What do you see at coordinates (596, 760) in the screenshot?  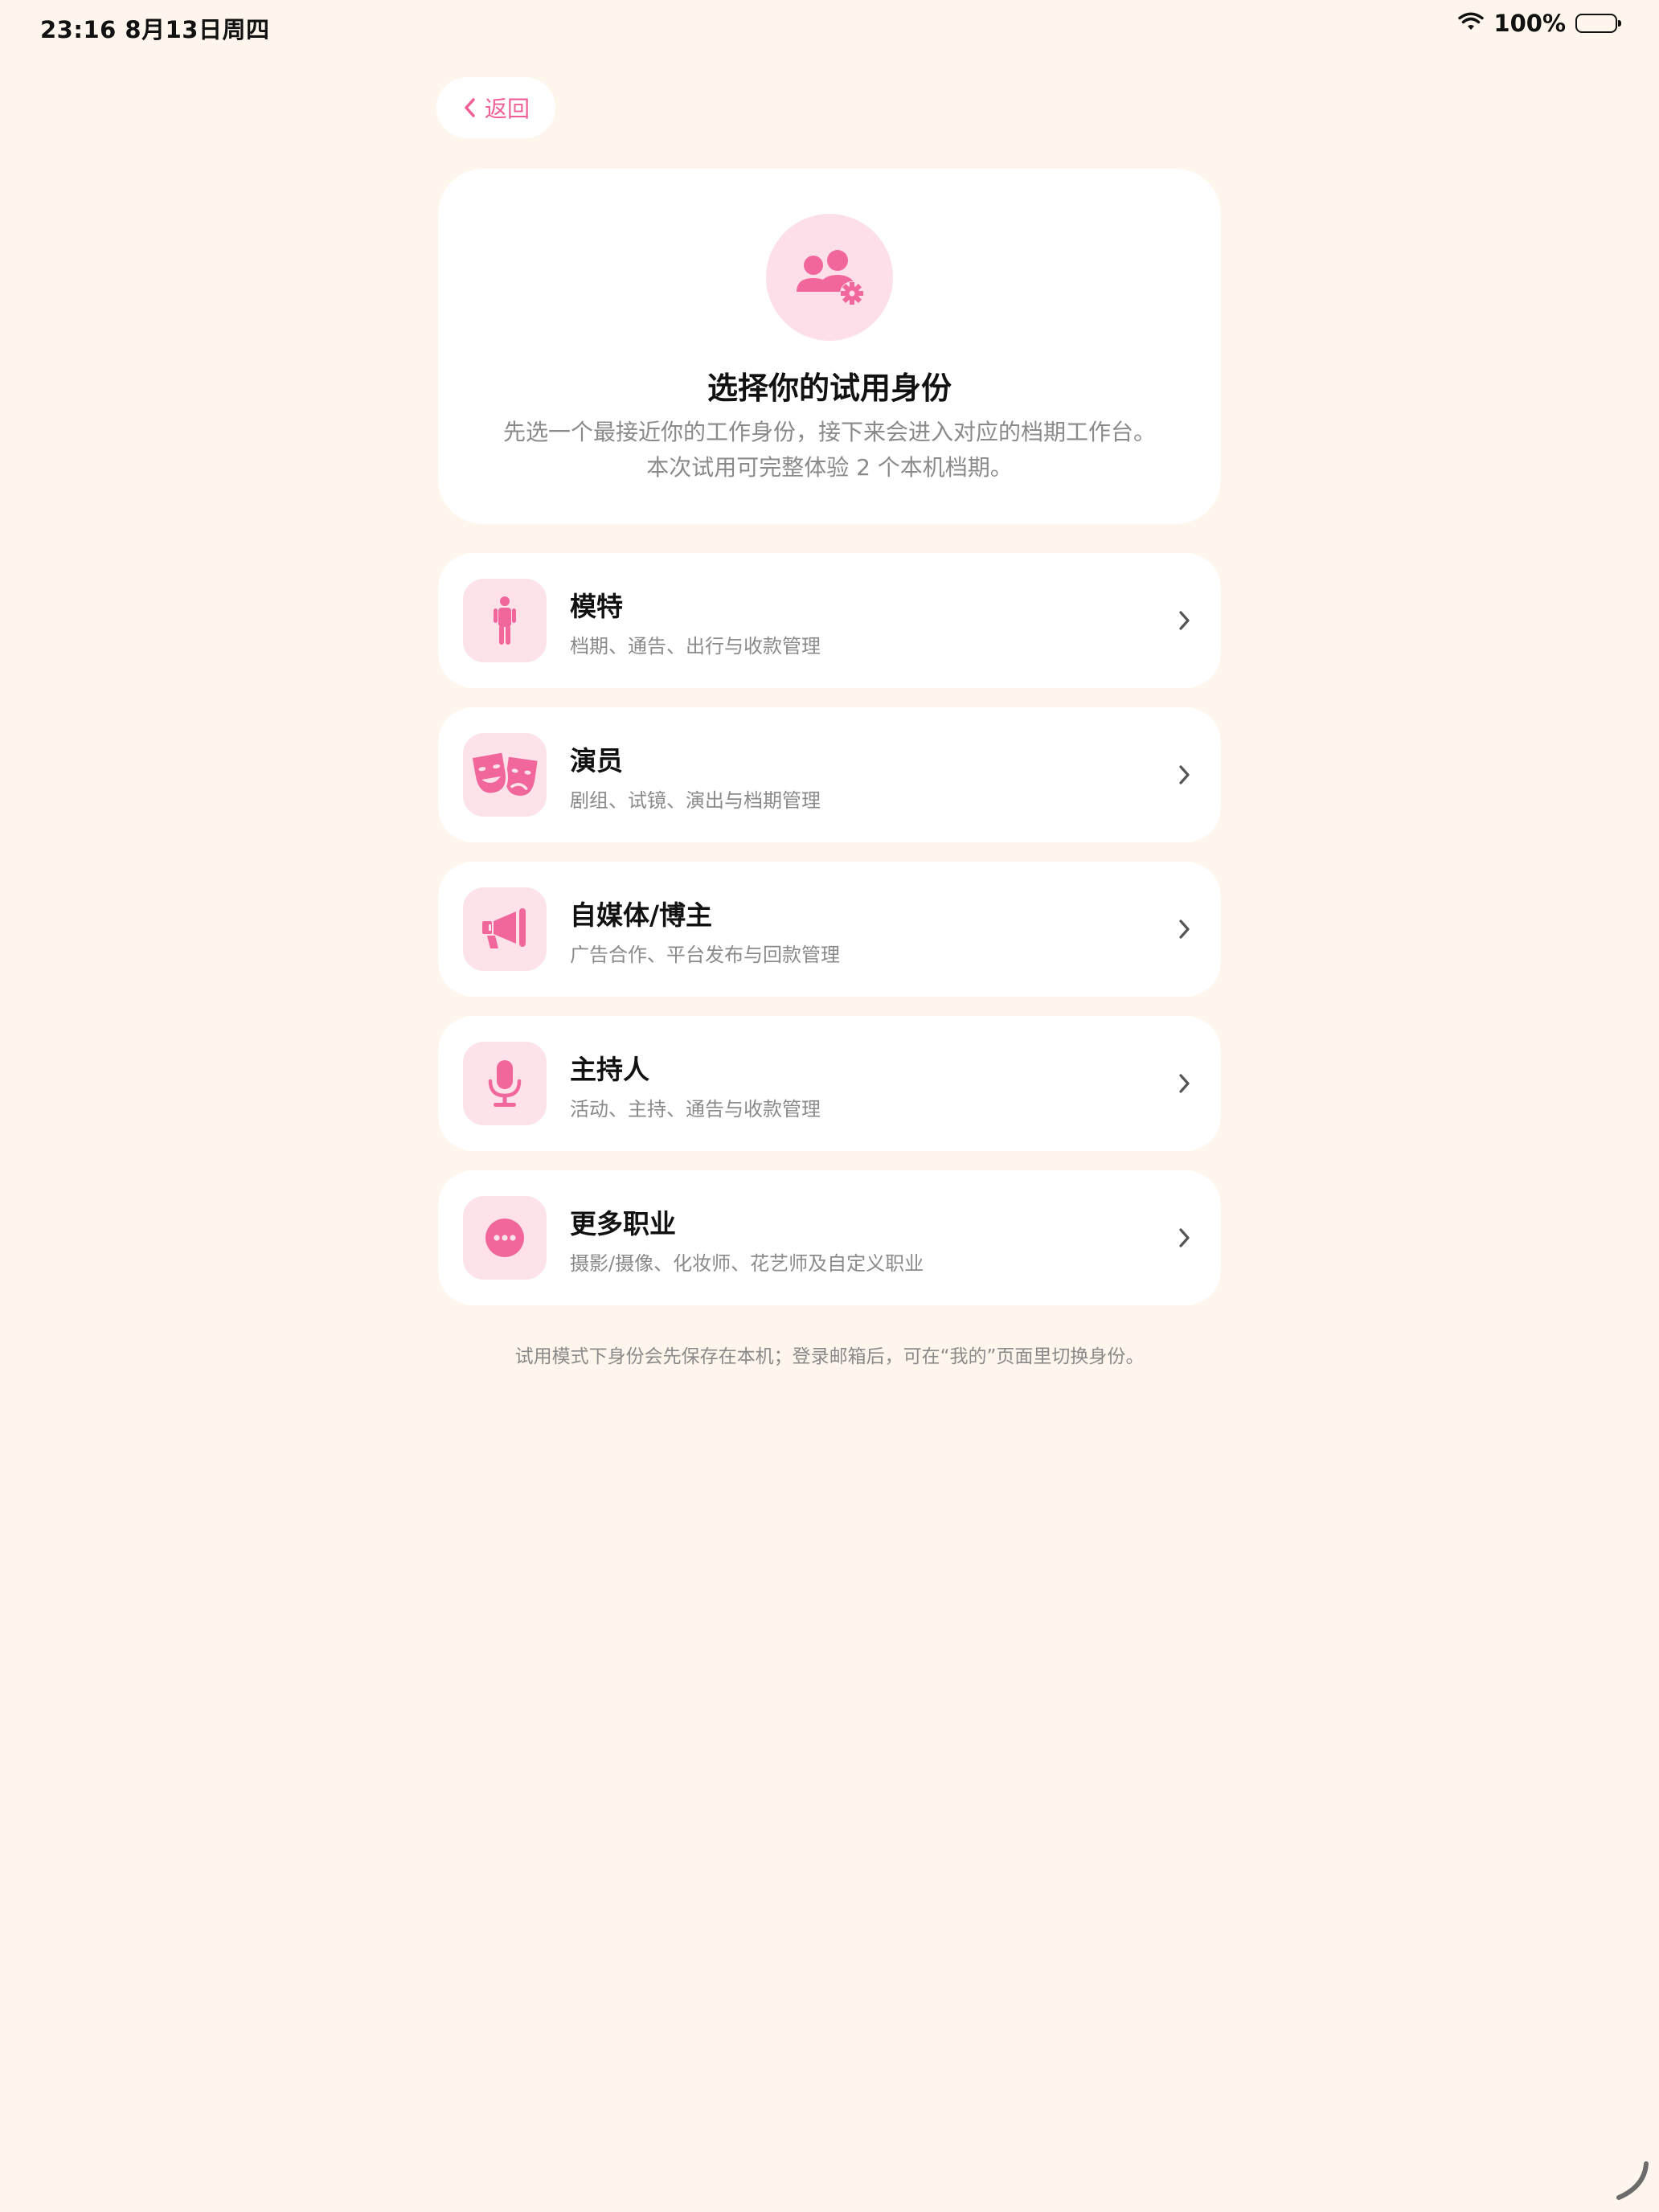 I see `option-title: 演员` at bounding box center [596, 760].